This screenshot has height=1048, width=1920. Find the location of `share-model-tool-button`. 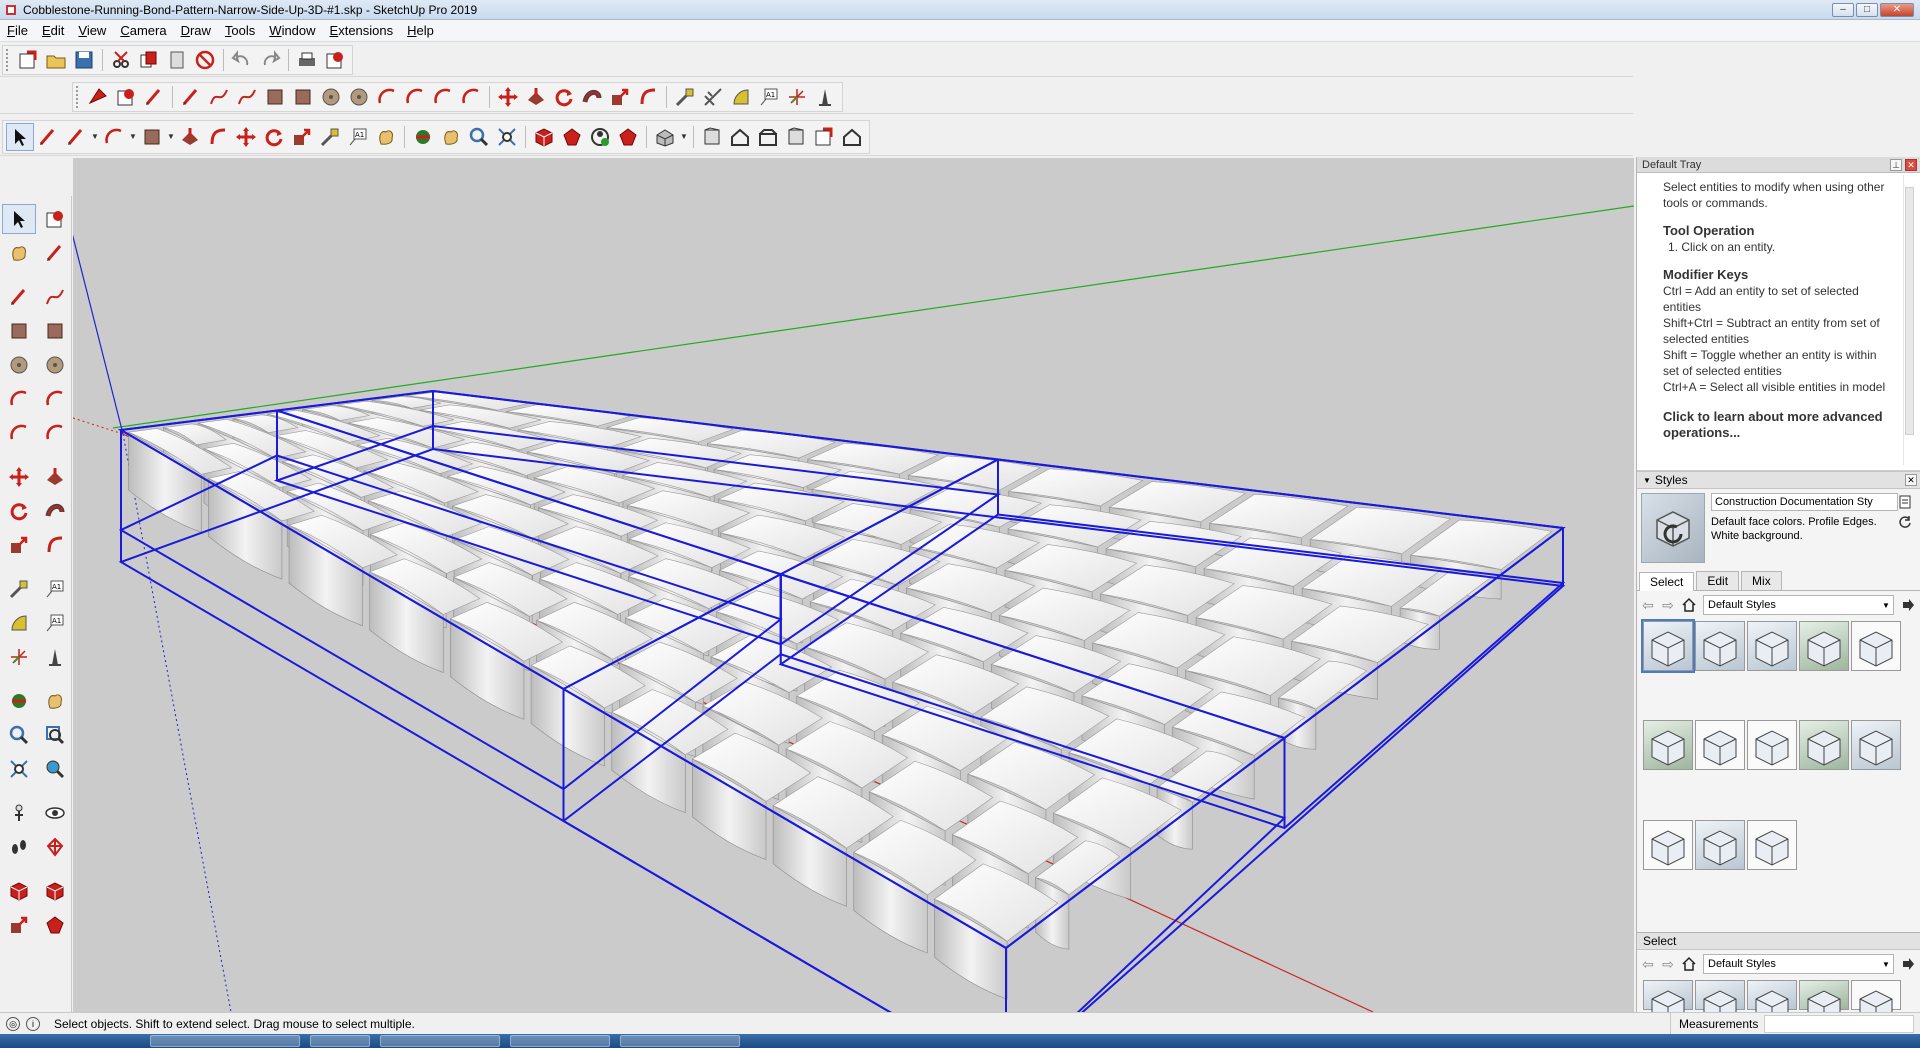

share-model-tool-button is located at coordinates (19, 925).